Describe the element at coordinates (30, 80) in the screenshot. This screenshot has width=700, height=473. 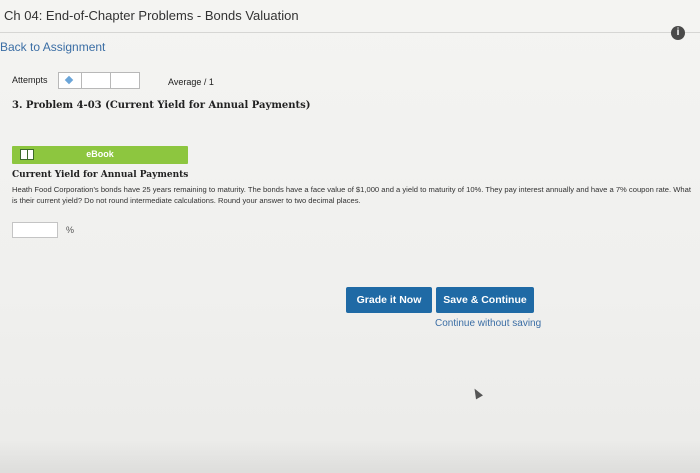
I see `attempts-label: Attempts` at that location.